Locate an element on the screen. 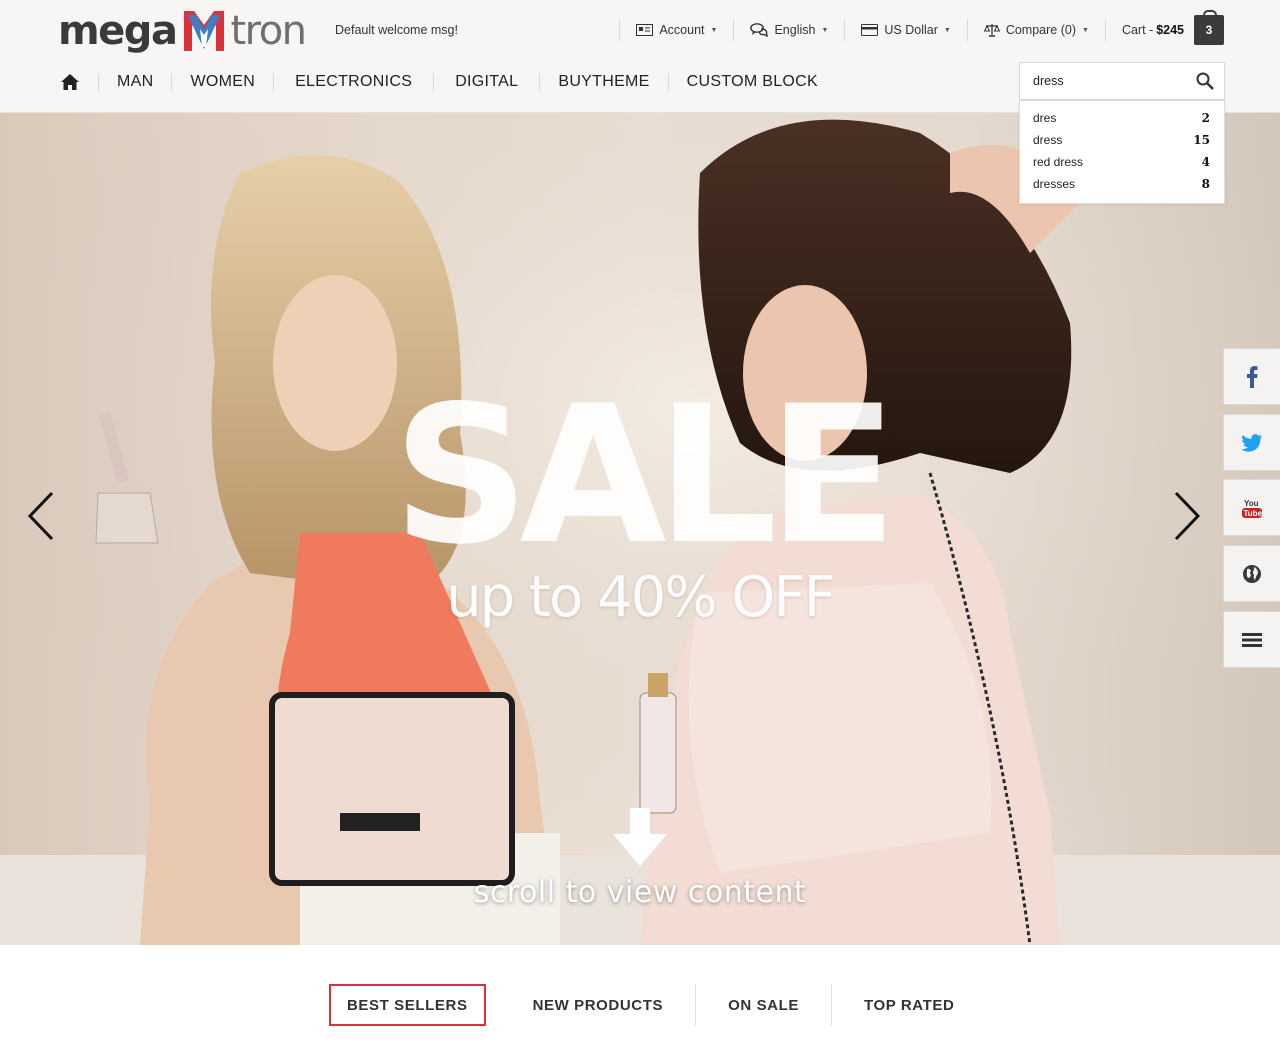 The image size is (1280, 1050). account-card-icon is located at coordinates (645, 30).